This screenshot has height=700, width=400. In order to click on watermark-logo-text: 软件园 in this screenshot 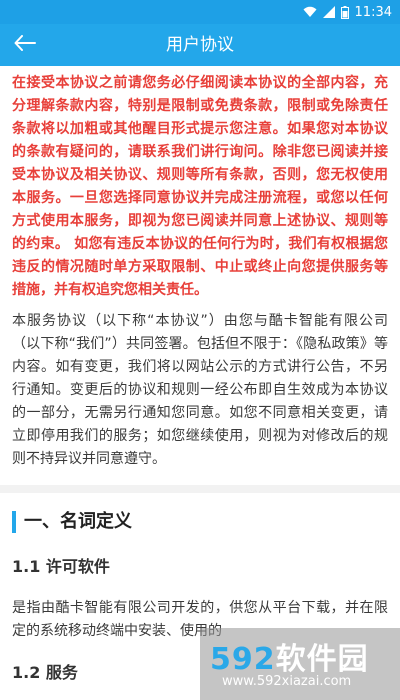, I will do `click(322, 659)`.